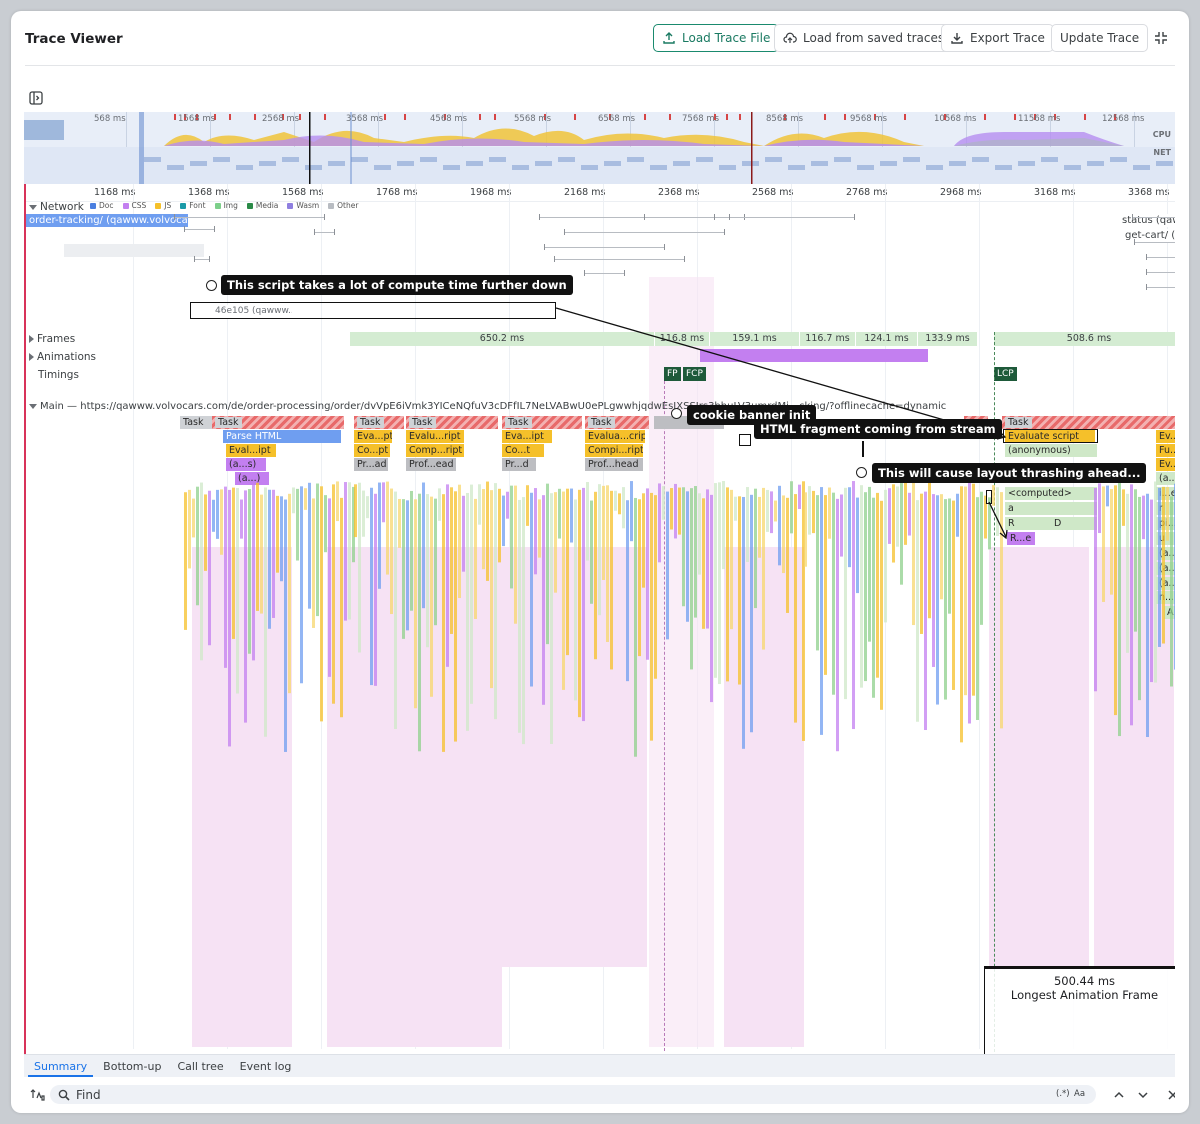  I want to click on tab-event-log: Event log, so click(266, 1066).